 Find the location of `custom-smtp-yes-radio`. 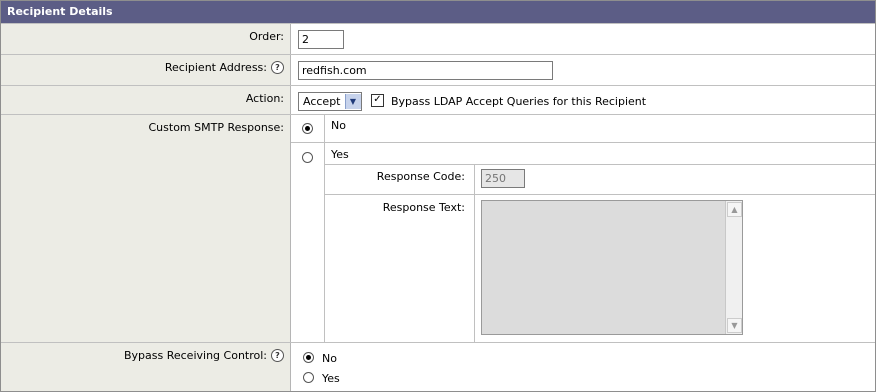

custom-smtp-yes-radio is located at coordinates (307, 157).